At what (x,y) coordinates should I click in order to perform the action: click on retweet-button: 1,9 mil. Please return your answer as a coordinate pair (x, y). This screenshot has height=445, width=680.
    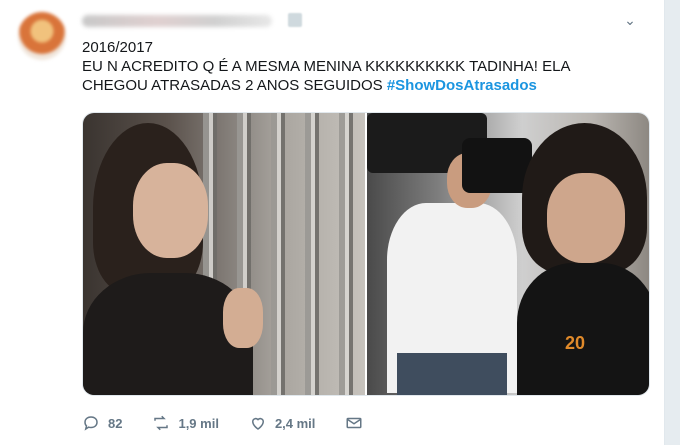
    Looking at the image, I should click on (185, 423).